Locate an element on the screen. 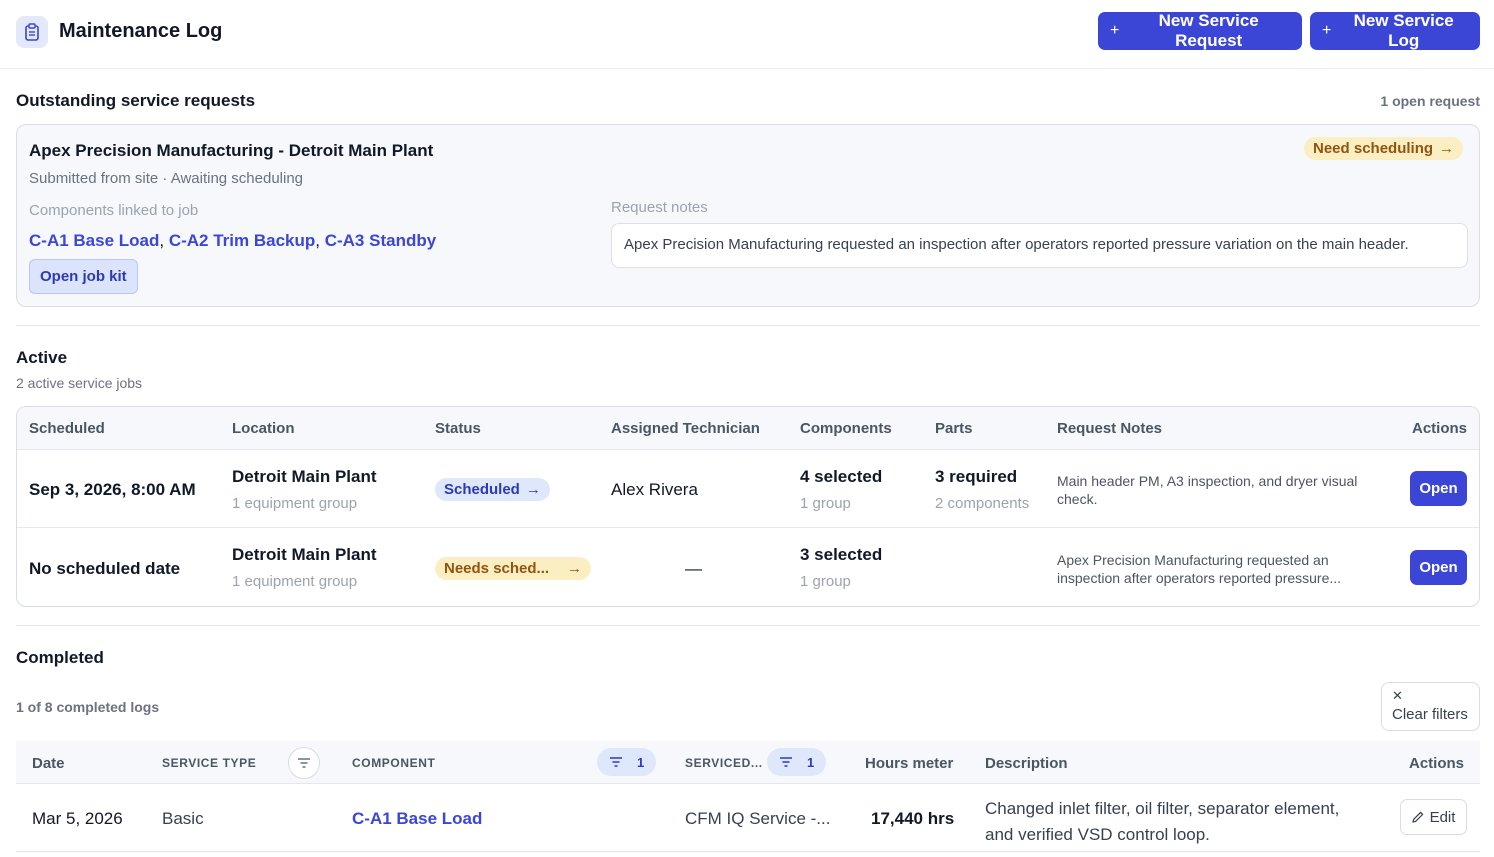 This screenshot has width=1494, height=857. status-badge: Scheduled → is located at coordinates (492, 489).